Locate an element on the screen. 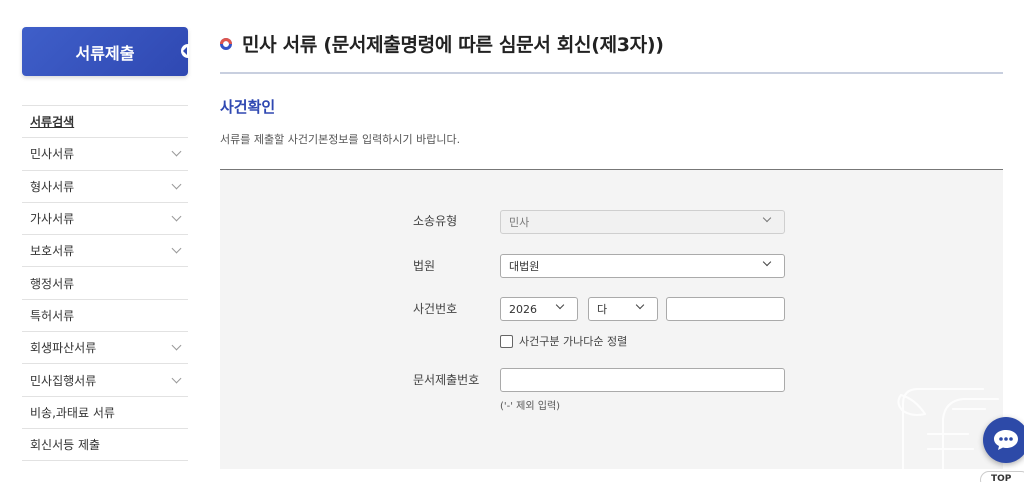  sidebar-item-label: 특허서류 is located at coordinates (52, 315).